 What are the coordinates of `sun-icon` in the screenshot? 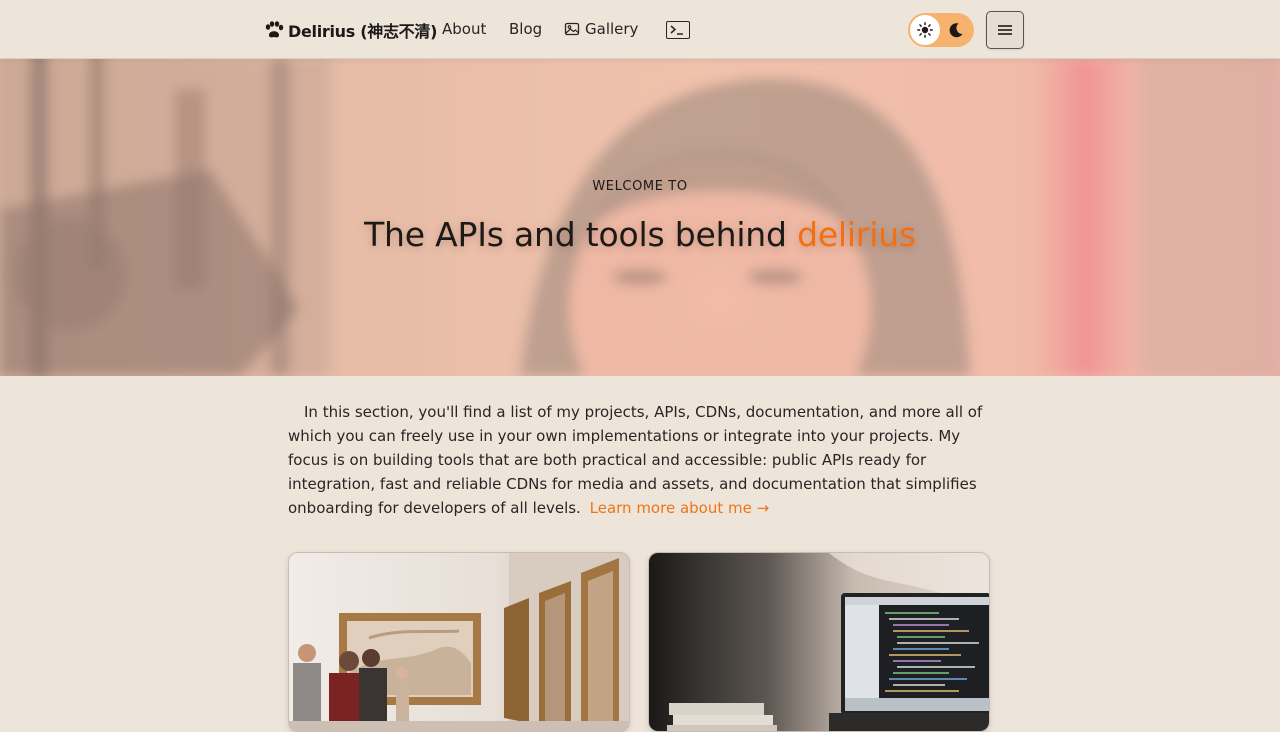 It's located at (925, 30).